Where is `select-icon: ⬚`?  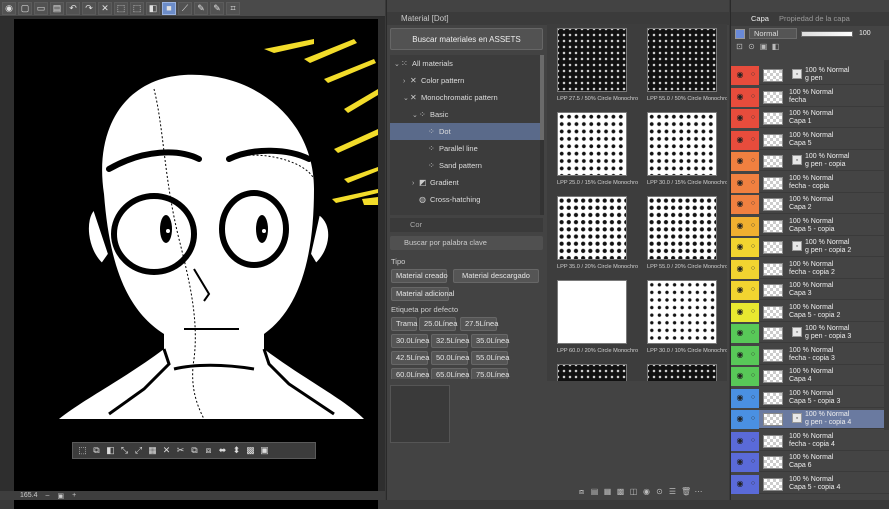 select-icon: ⬚ is located at coordinates (137, 8).